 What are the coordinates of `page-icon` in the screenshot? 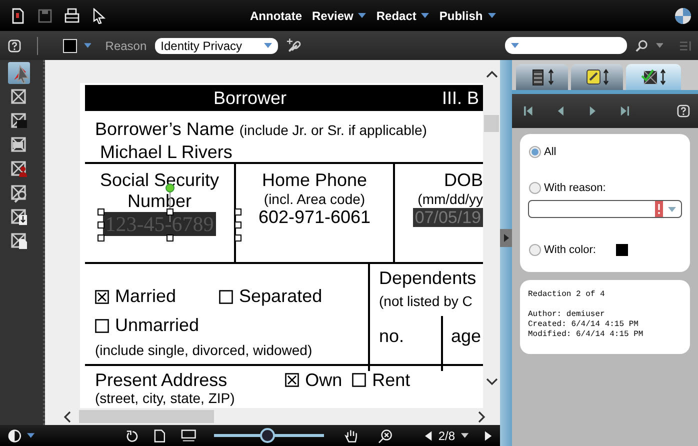 It's located at (160, 435).